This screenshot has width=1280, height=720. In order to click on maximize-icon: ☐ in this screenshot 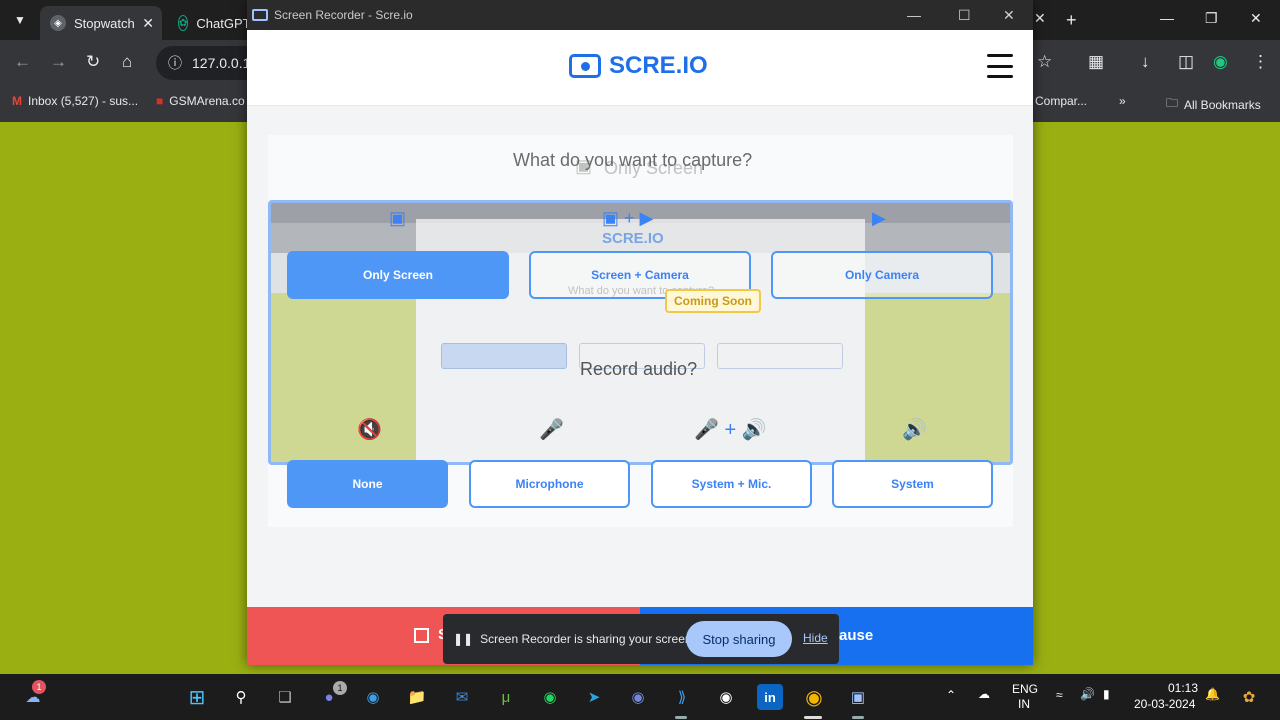, I will do `click(964, 15)`.